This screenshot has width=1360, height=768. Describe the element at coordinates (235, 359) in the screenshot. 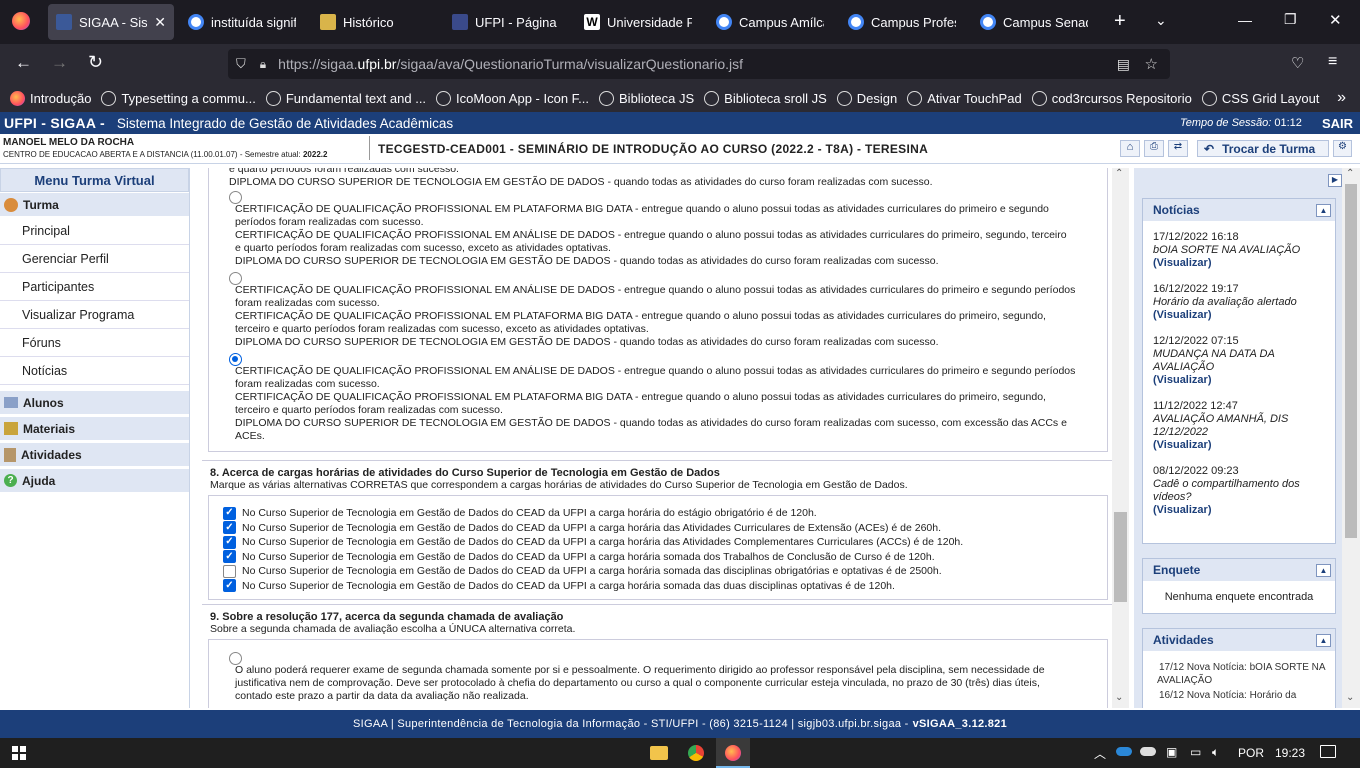

I see `radio-button-selected` at that location.